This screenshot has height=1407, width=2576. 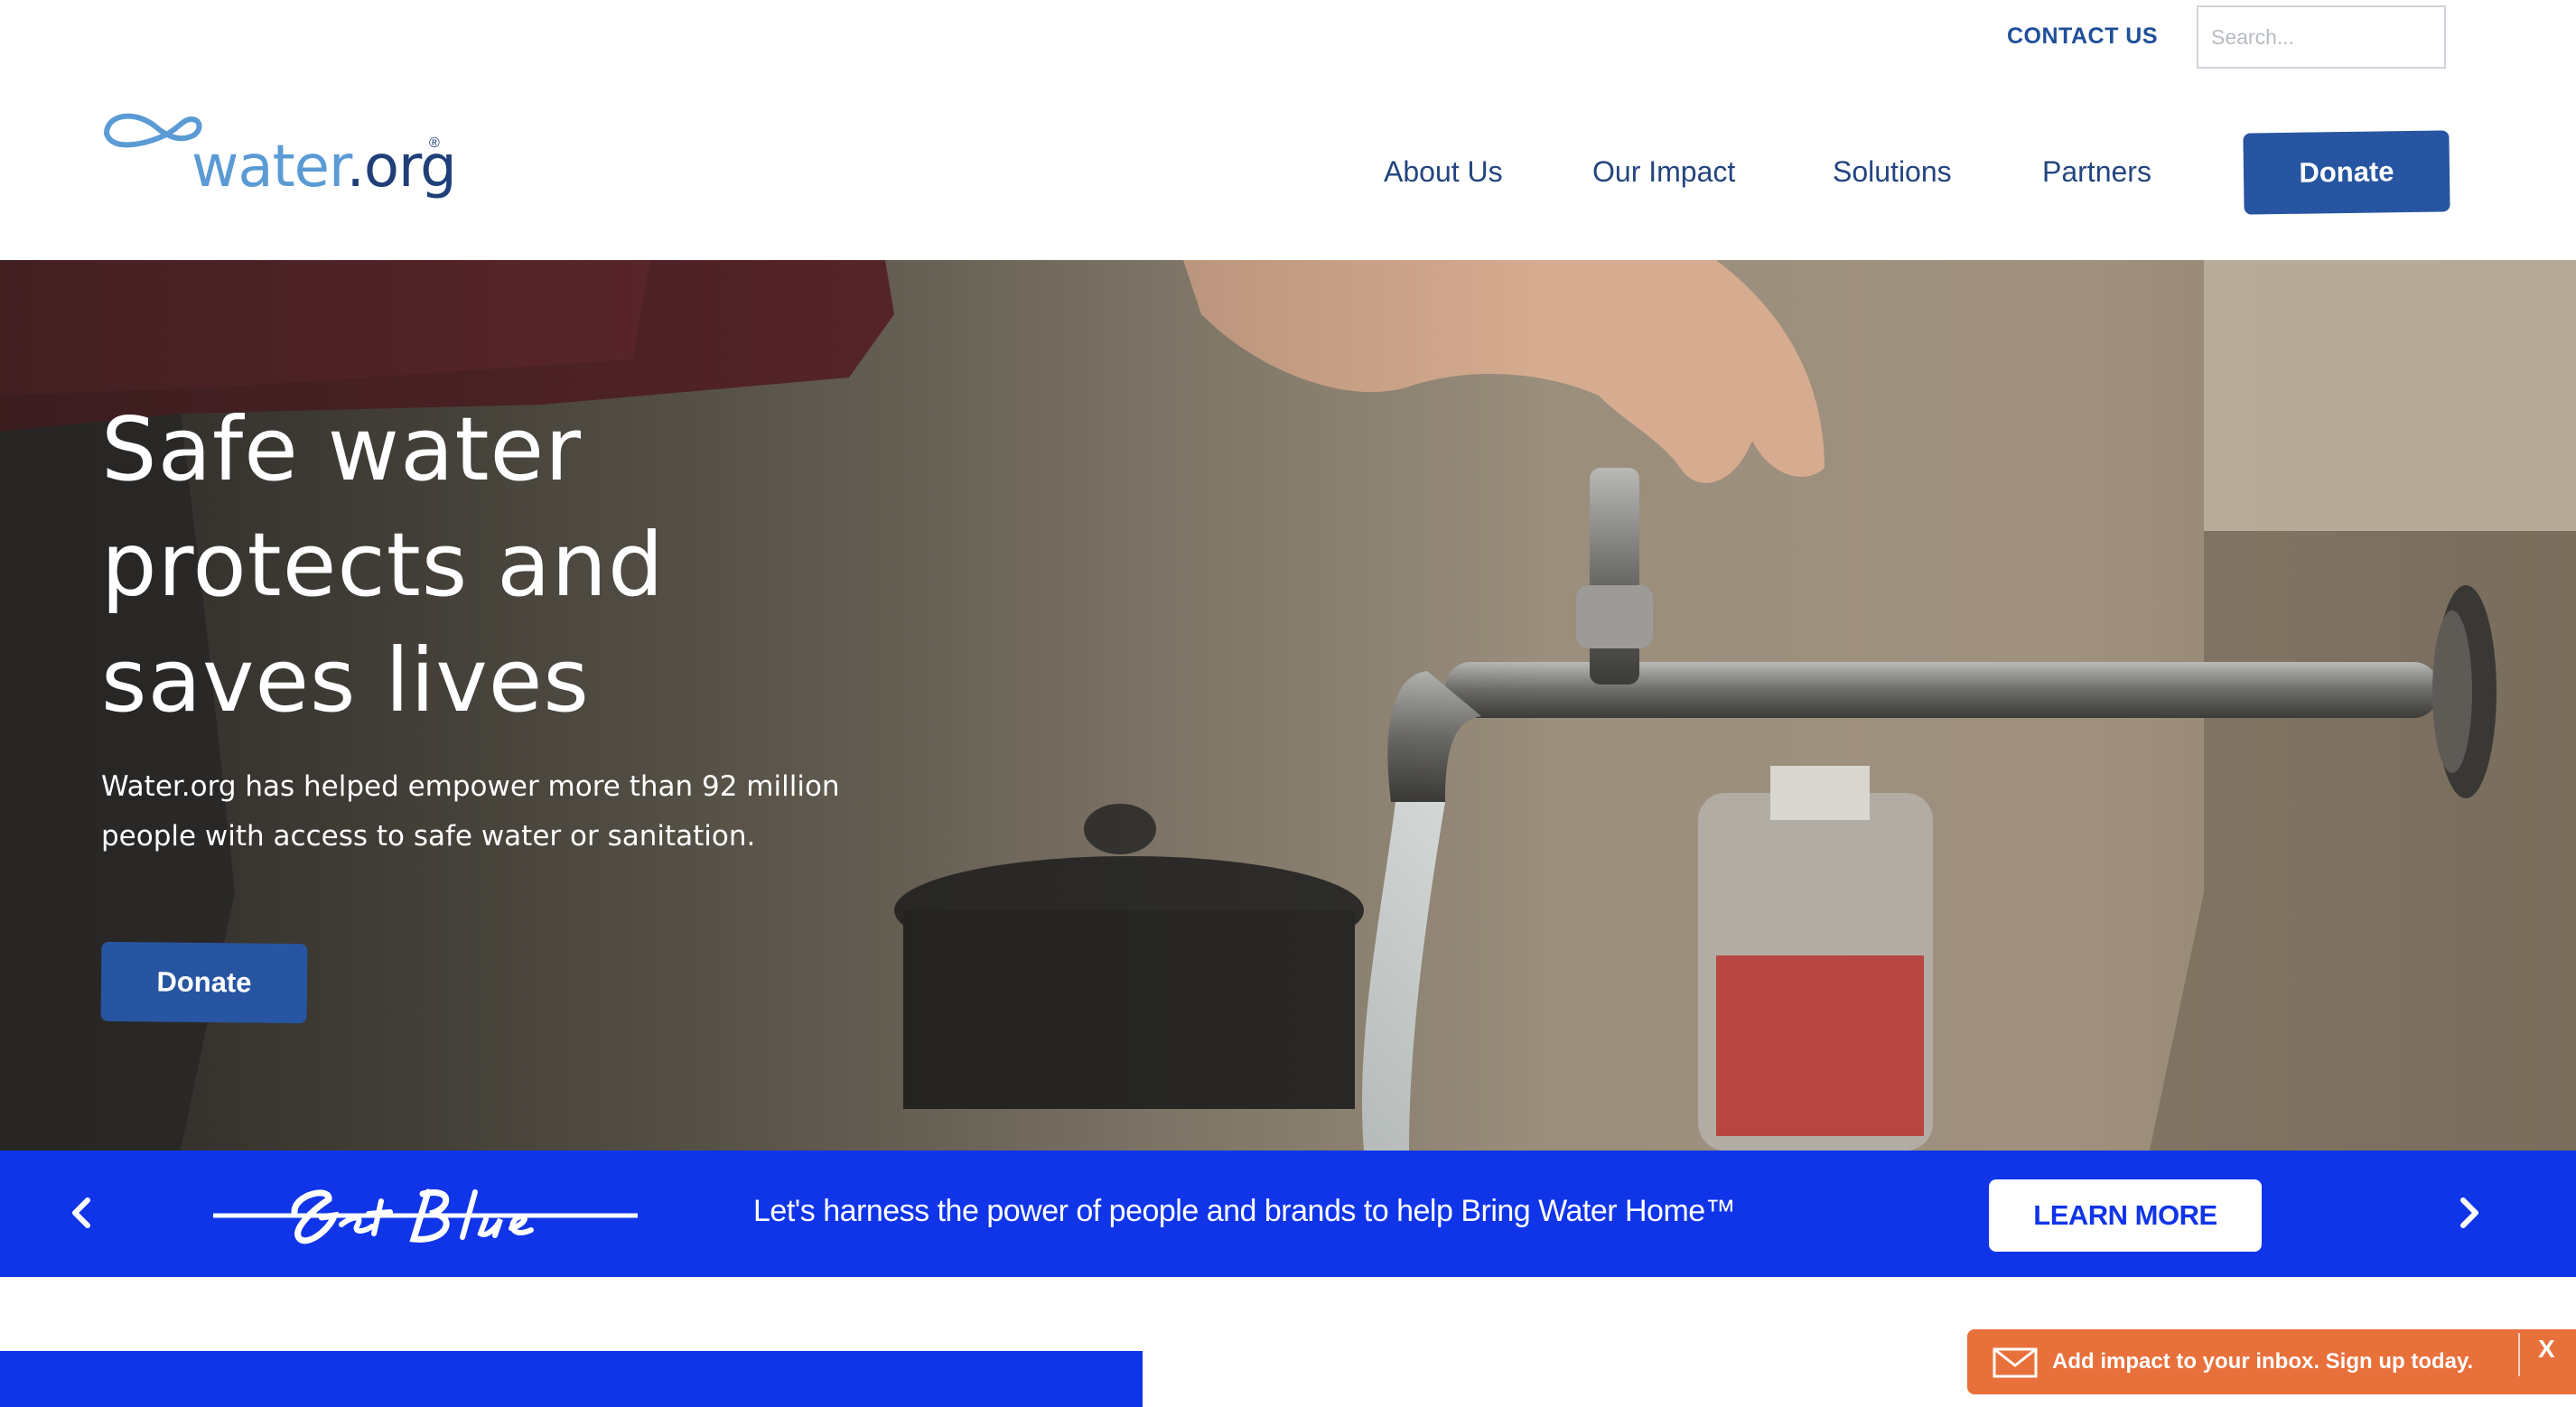 I want to click on search-input, so click(x=2321, y=37).